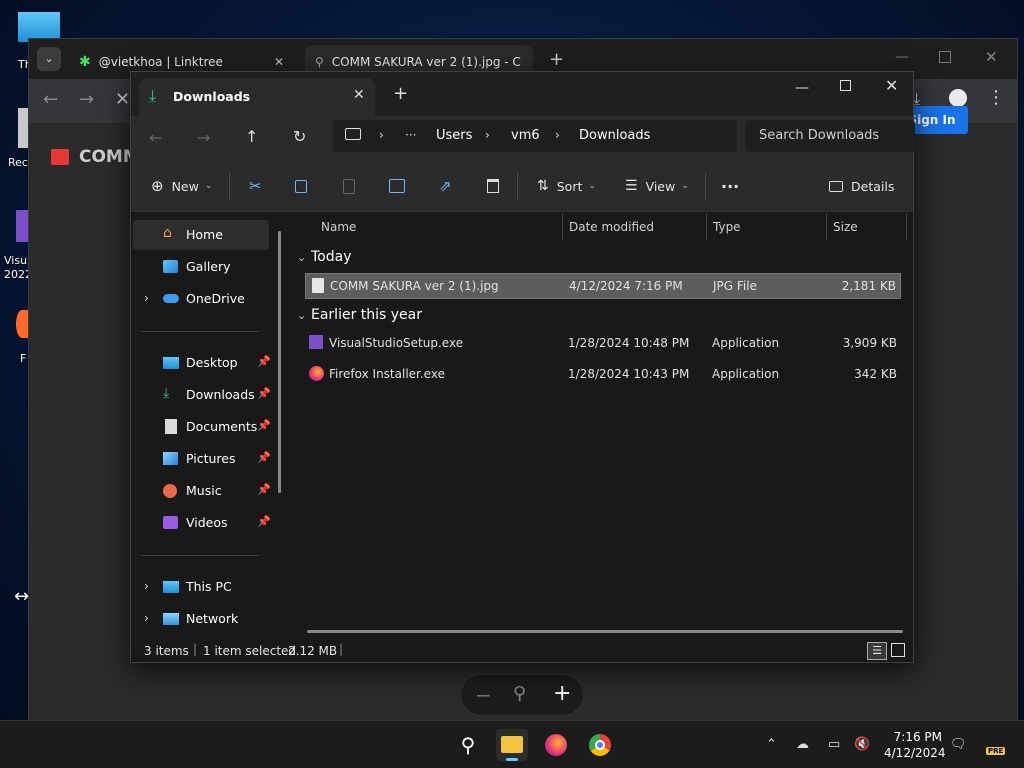 This screenshot has height=768, width=1024. Describe the element at coordinates (251, 136) in the screenshot. I see `up-icon: ↑` at that location.